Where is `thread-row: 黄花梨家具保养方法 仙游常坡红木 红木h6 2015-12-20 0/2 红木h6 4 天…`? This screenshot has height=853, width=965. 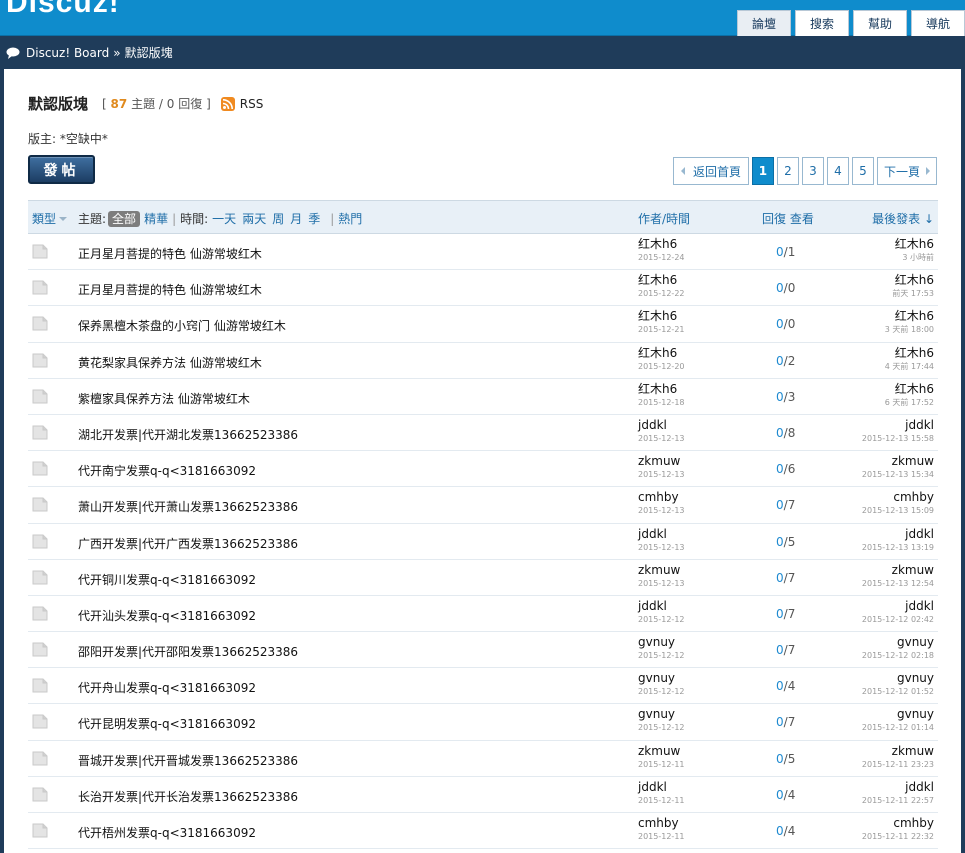
thread-row: 黄花梨家具保养方法 仙游常坡红木 红木h6 2015-12-20 0/2 红木h6 4 天… is located at coordinates (483, 361).